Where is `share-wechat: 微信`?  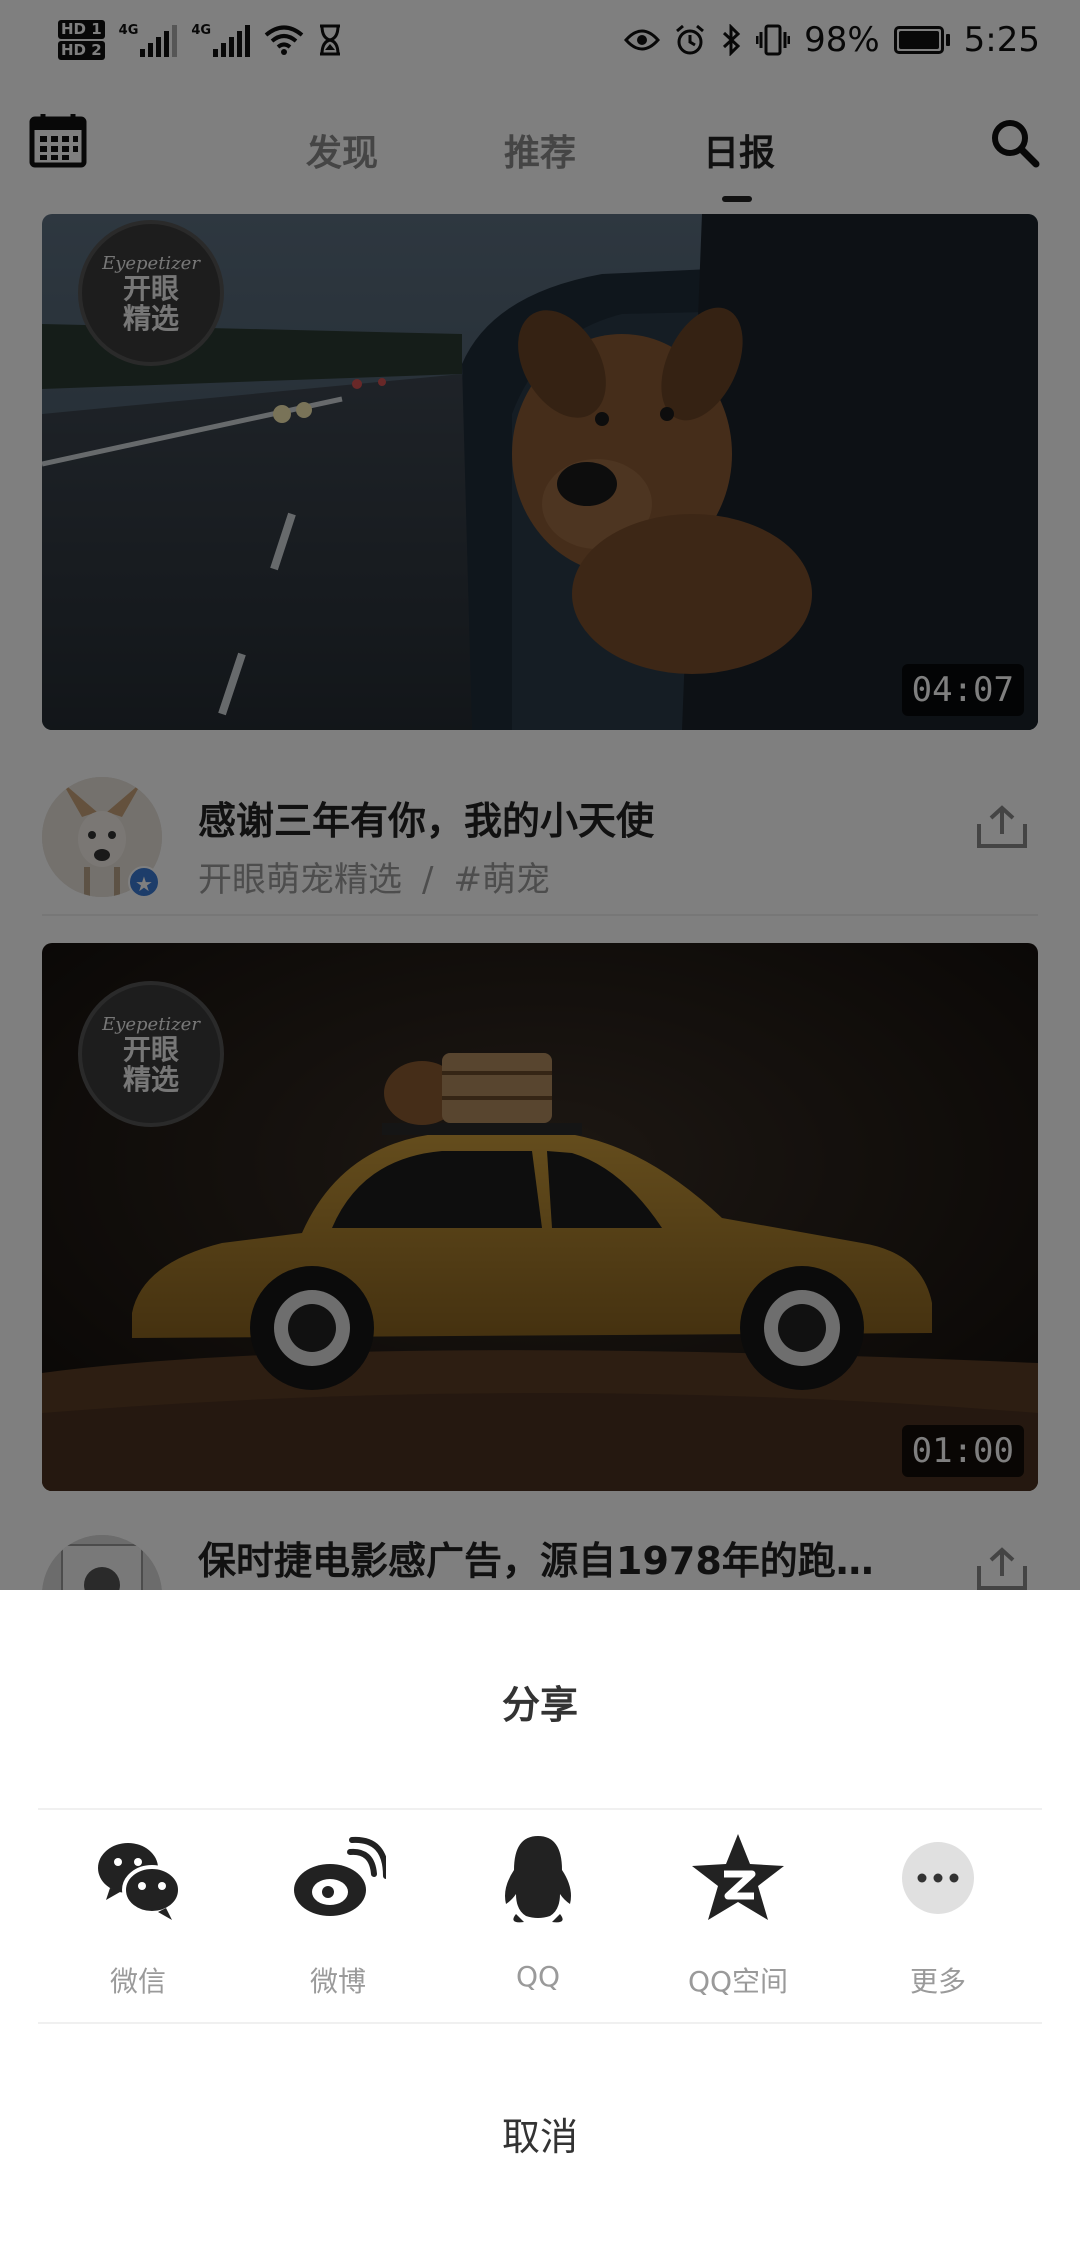
share-wechat: 微信 is located at coordinates (138, 1915).